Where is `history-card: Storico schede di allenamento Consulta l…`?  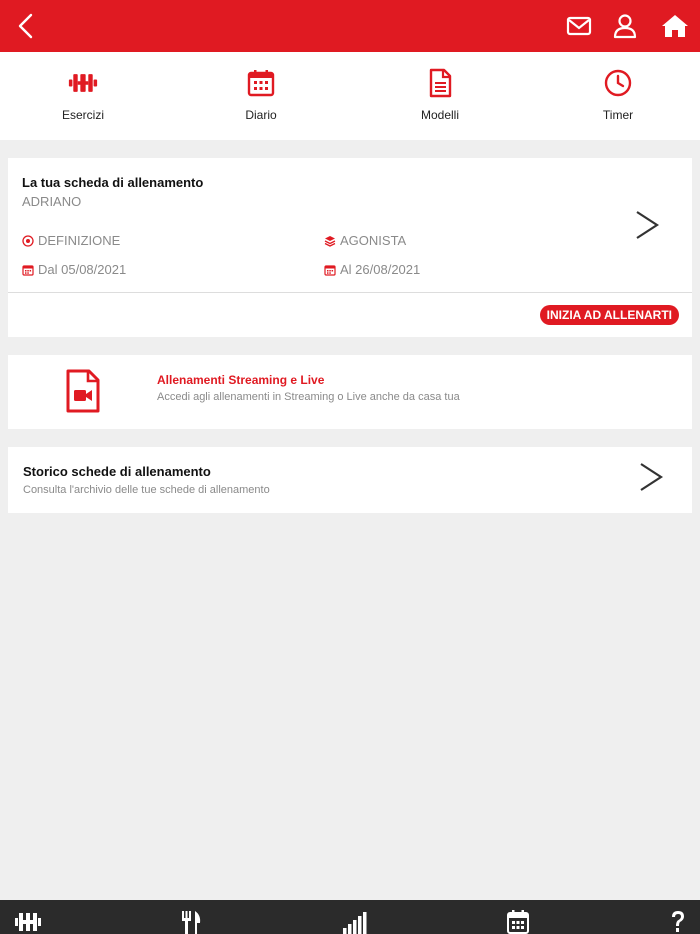
history-card: Storico schede di allenamento Consulta l… is located at coordinates (350, 480).